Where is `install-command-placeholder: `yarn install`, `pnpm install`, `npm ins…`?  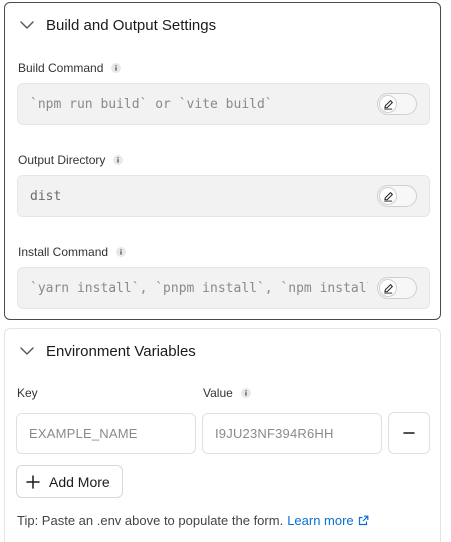 install-command-placeholder: `yarn install`, `pnpm install`, `npm ins… is located at coordinates (199, 288).